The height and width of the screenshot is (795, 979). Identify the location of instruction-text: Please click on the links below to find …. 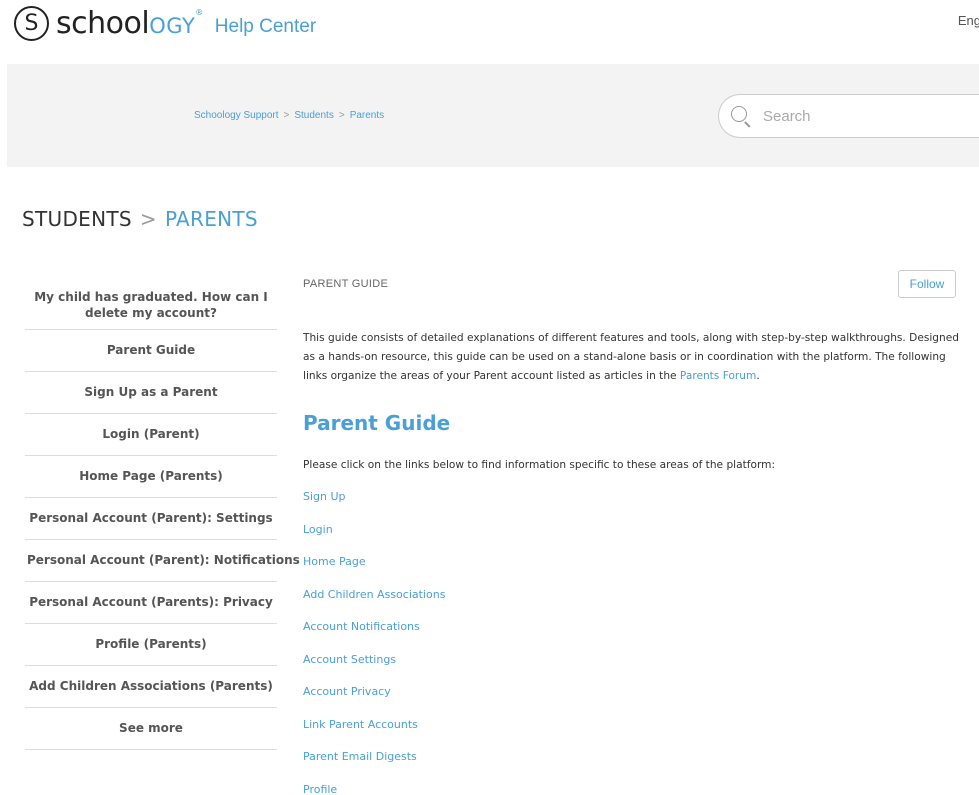
(539, 465).